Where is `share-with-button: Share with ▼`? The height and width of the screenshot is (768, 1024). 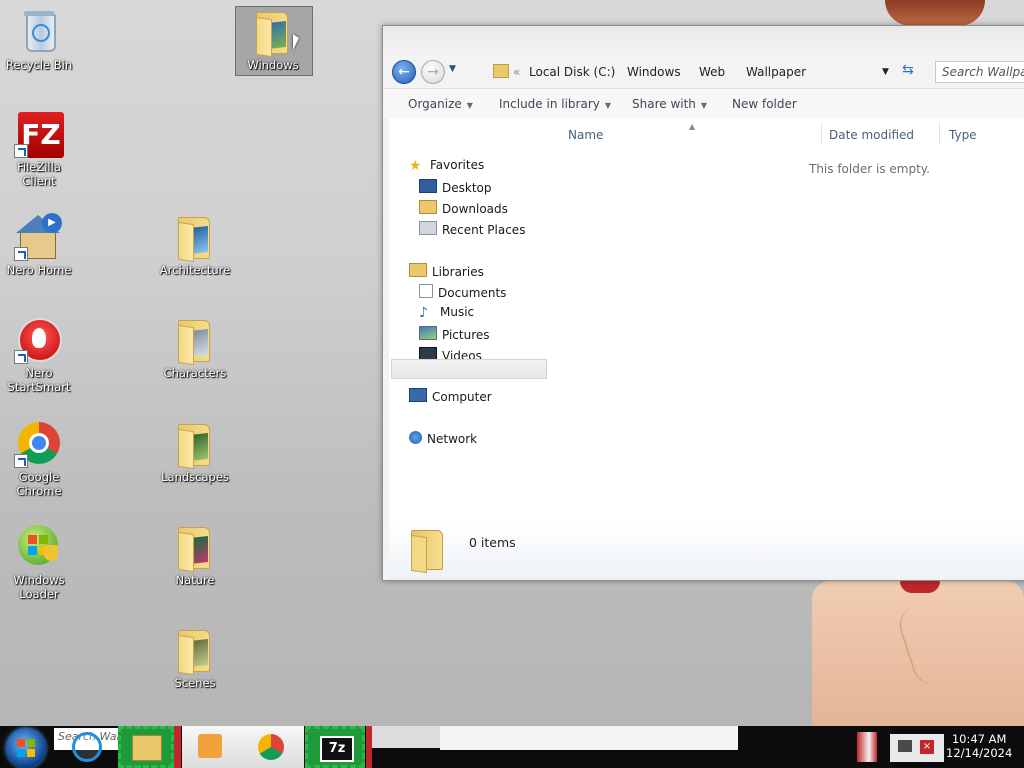
share-with-button: Share with ▼ is located at coordinates (669, 104).